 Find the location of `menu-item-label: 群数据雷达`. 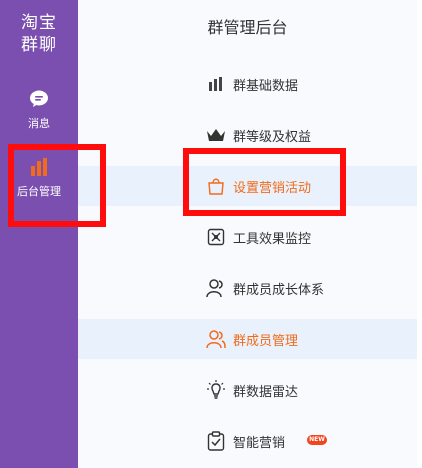

menu-item-label: 群数据雷达 is located at coordinates (266, 392).